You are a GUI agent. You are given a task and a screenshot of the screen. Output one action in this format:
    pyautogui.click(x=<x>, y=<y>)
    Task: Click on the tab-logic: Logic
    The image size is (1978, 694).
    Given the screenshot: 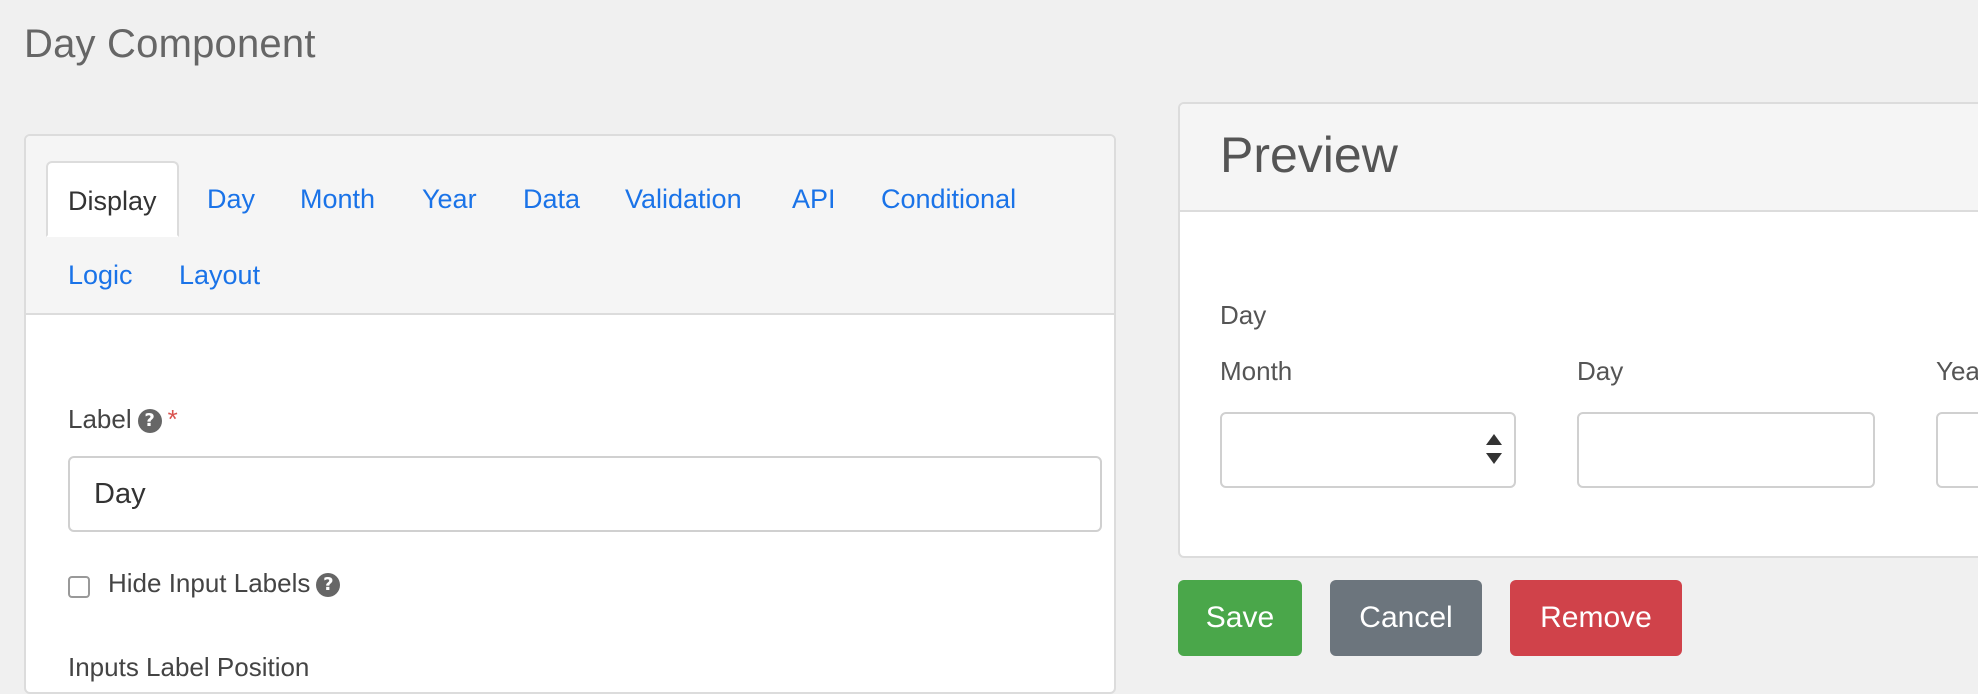 What is the action you would take?
    pyautogui.click(x=100, y=275)
    